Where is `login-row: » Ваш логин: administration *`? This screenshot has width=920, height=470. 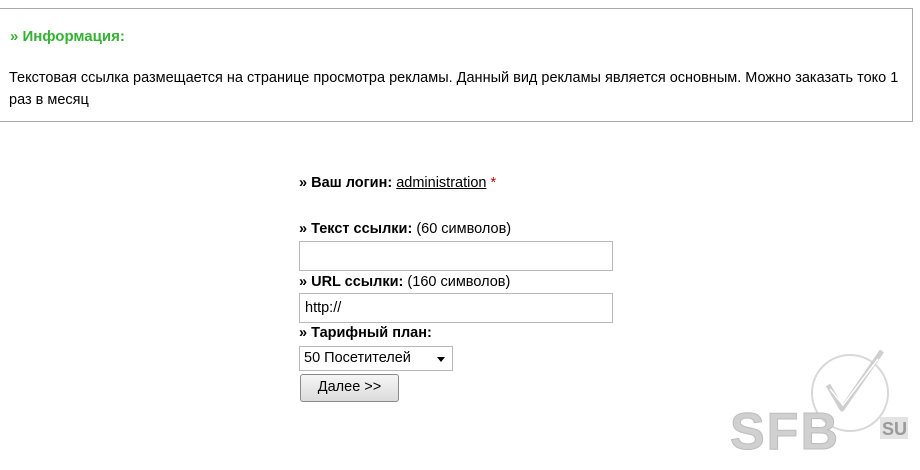
login-row: » Ваш логин: administration * is located at coordinates (397, 183).